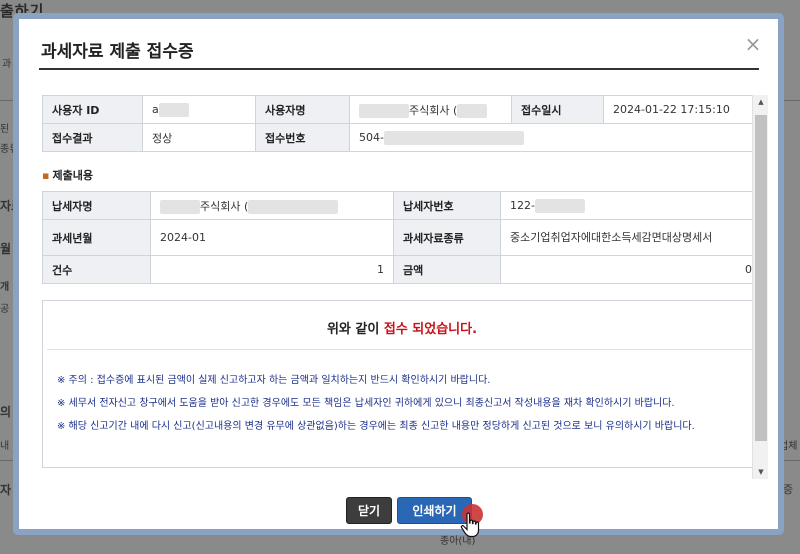  I want to click on user-id-value: a, so click(199, 109).